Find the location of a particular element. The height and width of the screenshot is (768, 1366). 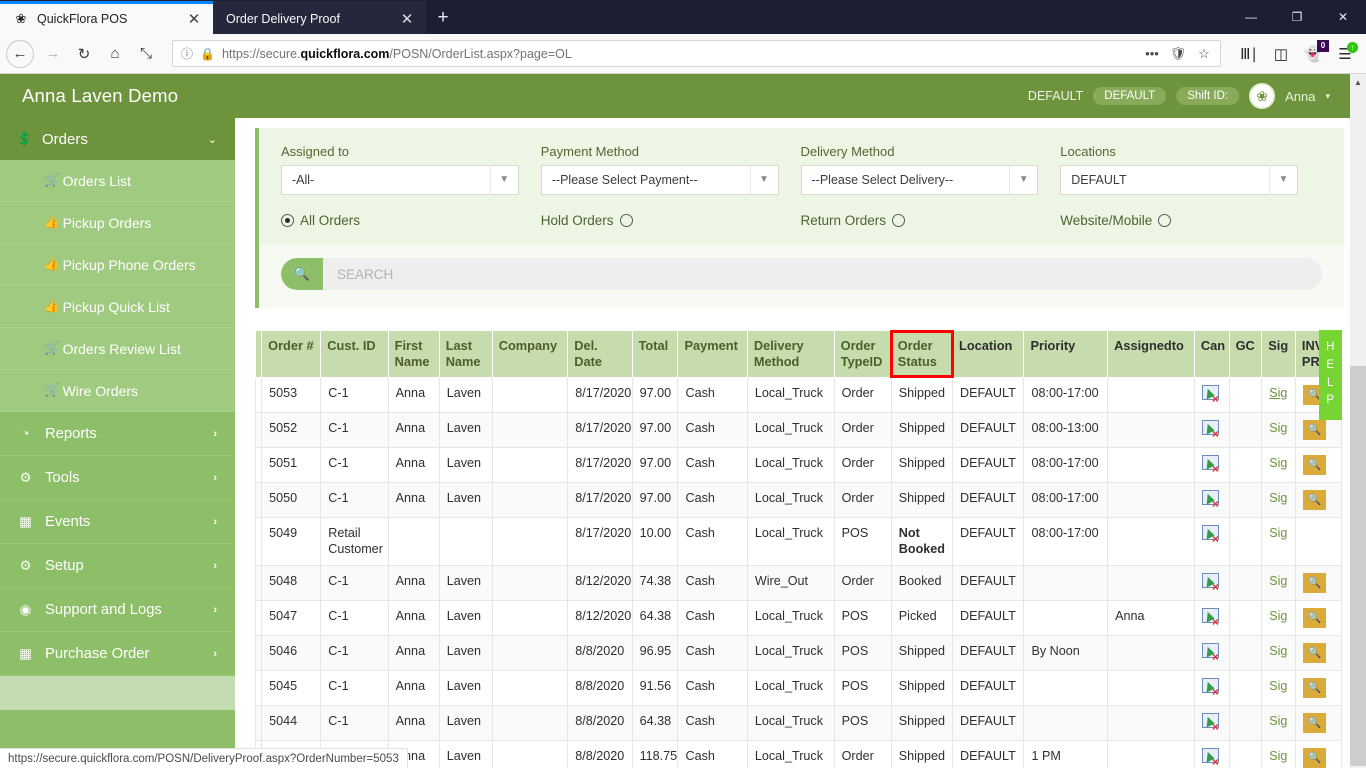

sidebar-icon: ◫ is located at coordinates (1281, 54).